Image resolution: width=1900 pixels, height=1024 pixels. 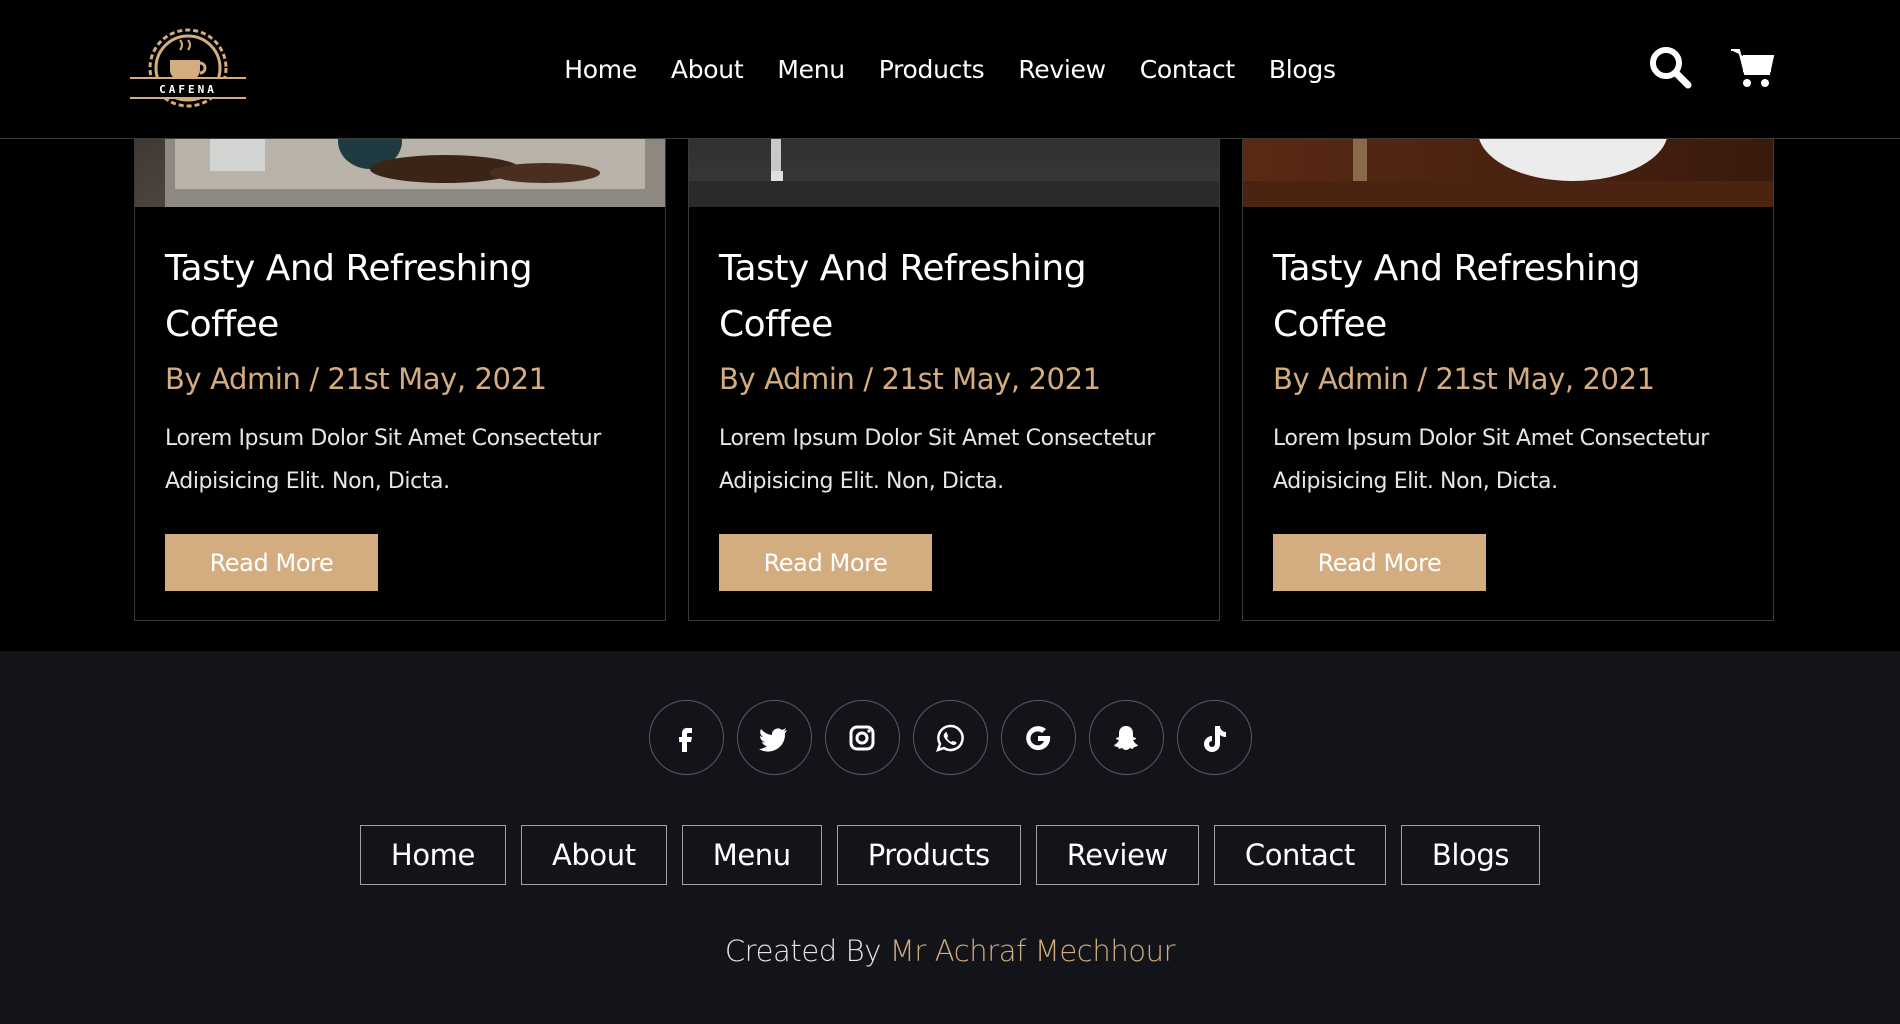 What do you see at coordinates (1302, 69) in the screenshot?
I see `nav-blogs: Blogs` at bounding box center [1302, 69].